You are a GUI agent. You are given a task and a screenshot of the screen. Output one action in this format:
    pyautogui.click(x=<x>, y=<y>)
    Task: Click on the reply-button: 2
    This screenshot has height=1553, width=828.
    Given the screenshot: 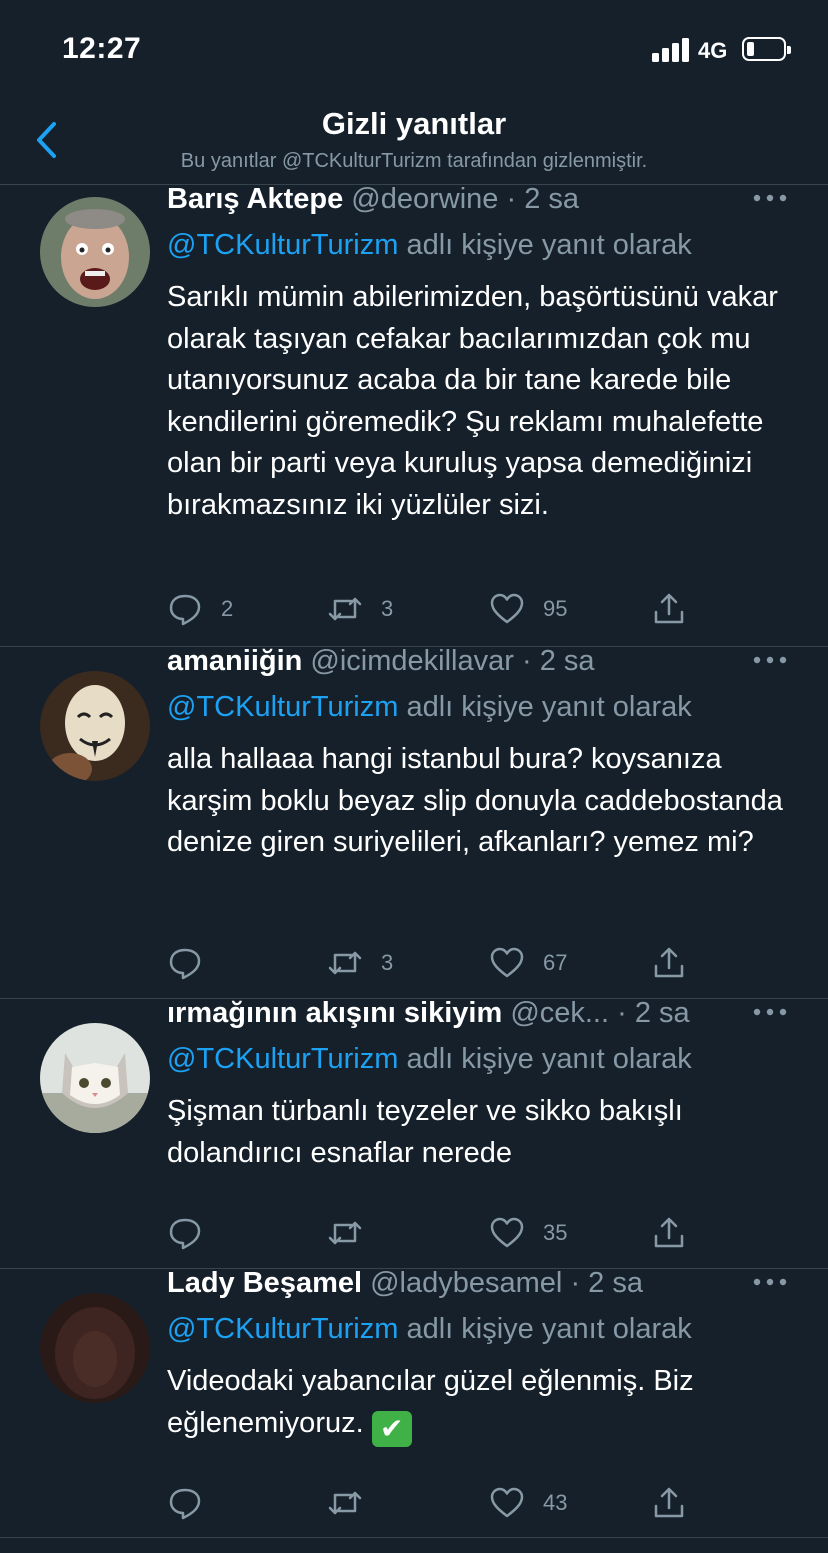 What is the action you would take?
    pyautogui.click(x=200, y=609)
    